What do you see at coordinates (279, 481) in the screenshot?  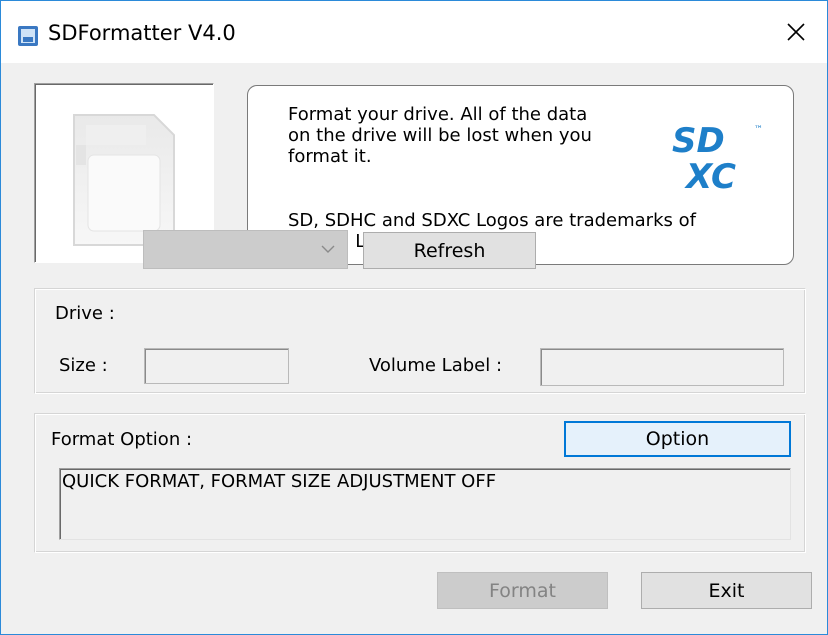 I see `format-option-setting: QUICK FORMAT, FORMAT SIZE ADJUSTMENT OFF` at bounding box center [279, 481].